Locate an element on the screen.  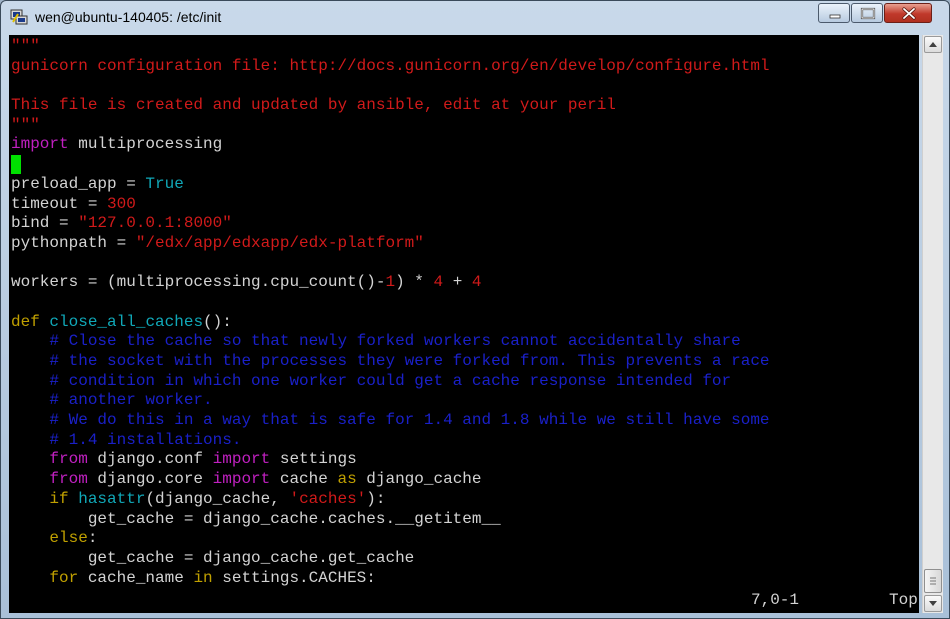
scrollbar-thumb is located at coordinates (933, 581).